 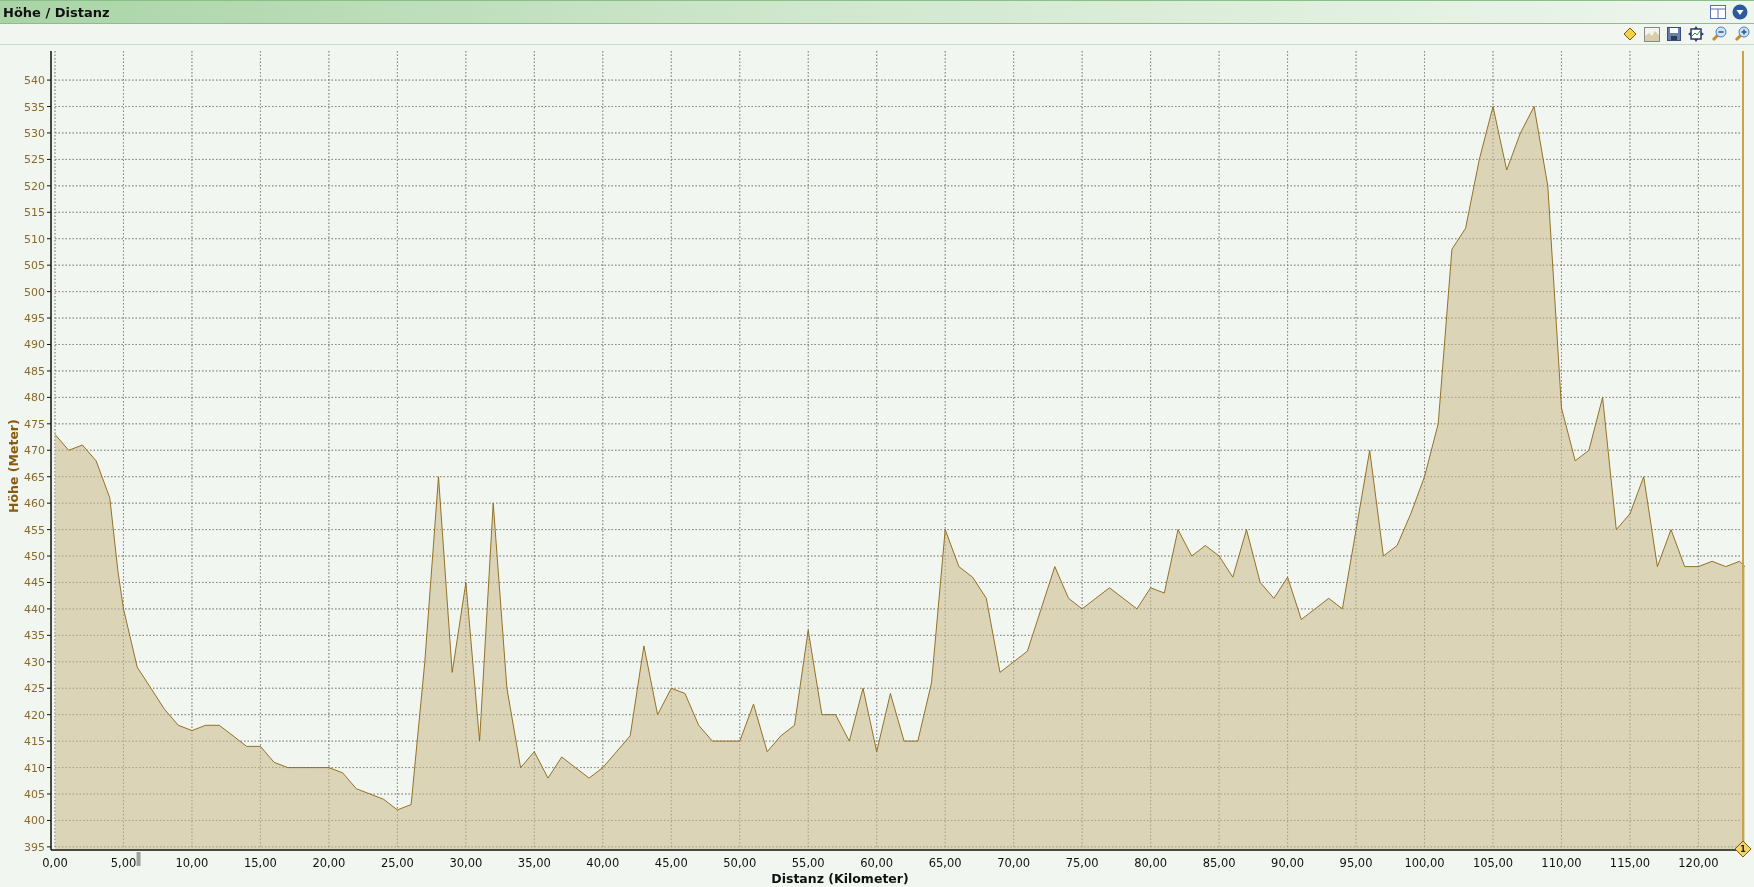 What do you see at coordinates (34, 451) in the screenshot?
I see `y-tick-label: 470` at bounding box center [34, 451].